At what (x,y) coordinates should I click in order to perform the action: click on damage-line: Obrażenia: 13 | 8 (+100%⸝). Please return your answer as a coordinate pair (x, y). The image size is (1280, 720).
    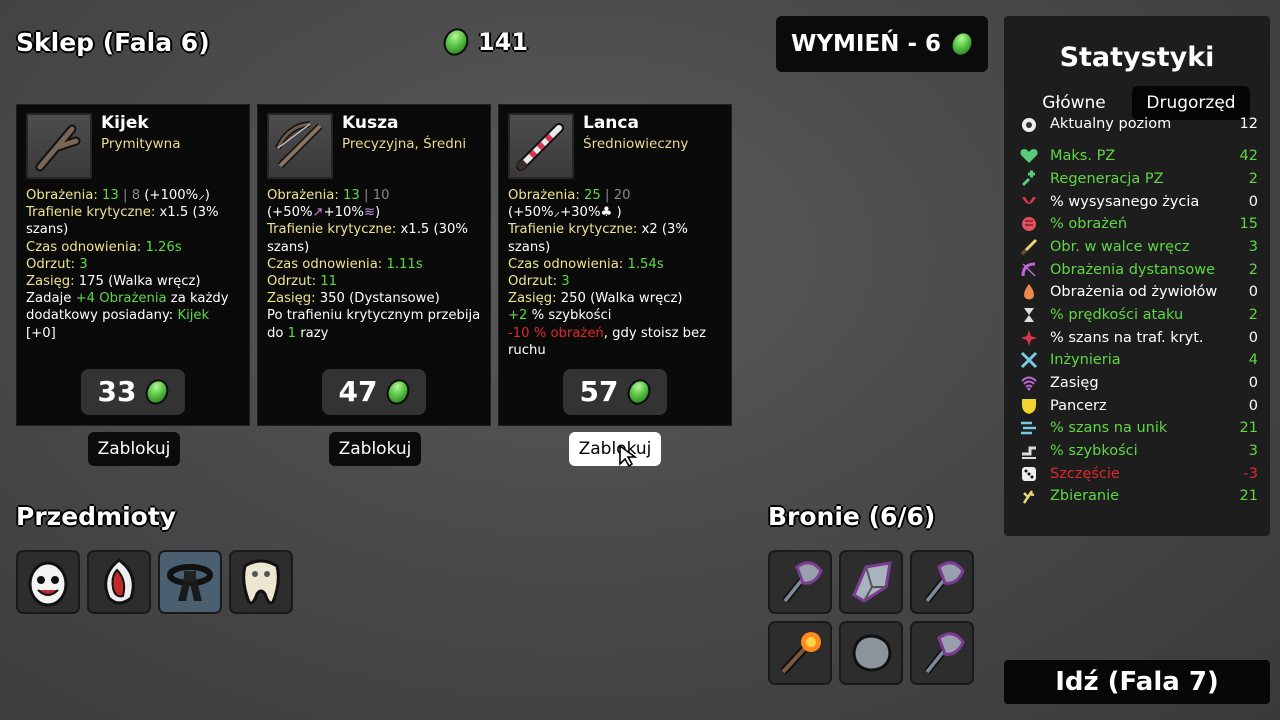
    Looking at the image, I should click on (118, 195).